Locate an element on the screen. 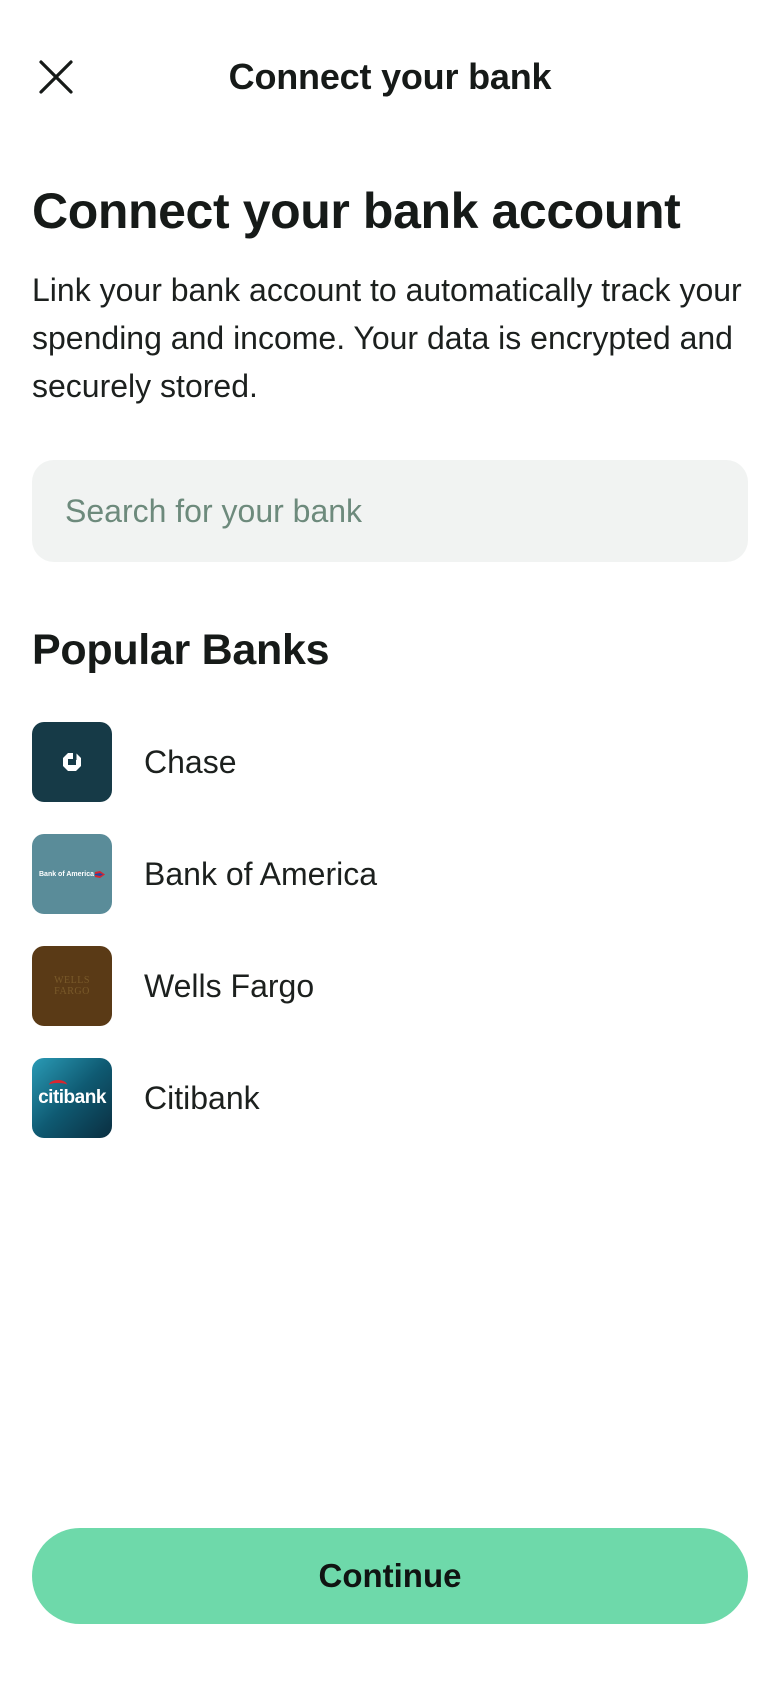 Image resolution: width=780 pixels, height=1688 pixels. search-box is located at coordinates (390, 511).